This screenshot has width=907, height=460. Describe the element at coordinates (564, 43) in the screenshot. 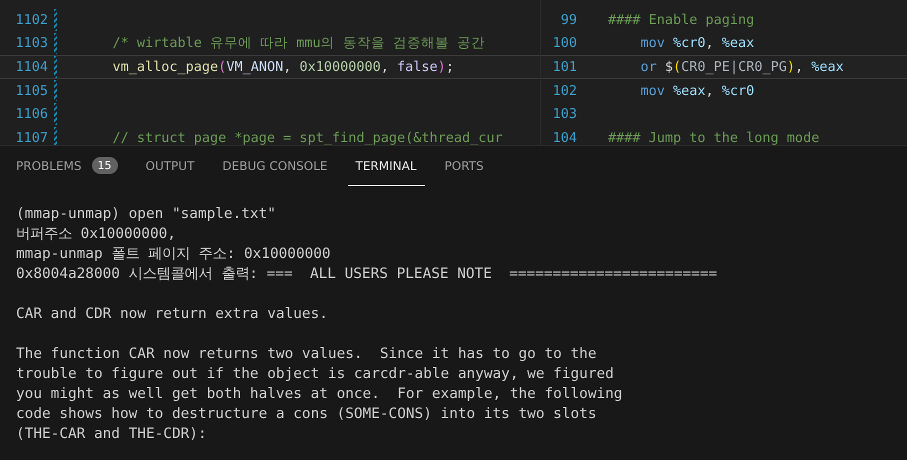

I see `line-number: 100` at that location.